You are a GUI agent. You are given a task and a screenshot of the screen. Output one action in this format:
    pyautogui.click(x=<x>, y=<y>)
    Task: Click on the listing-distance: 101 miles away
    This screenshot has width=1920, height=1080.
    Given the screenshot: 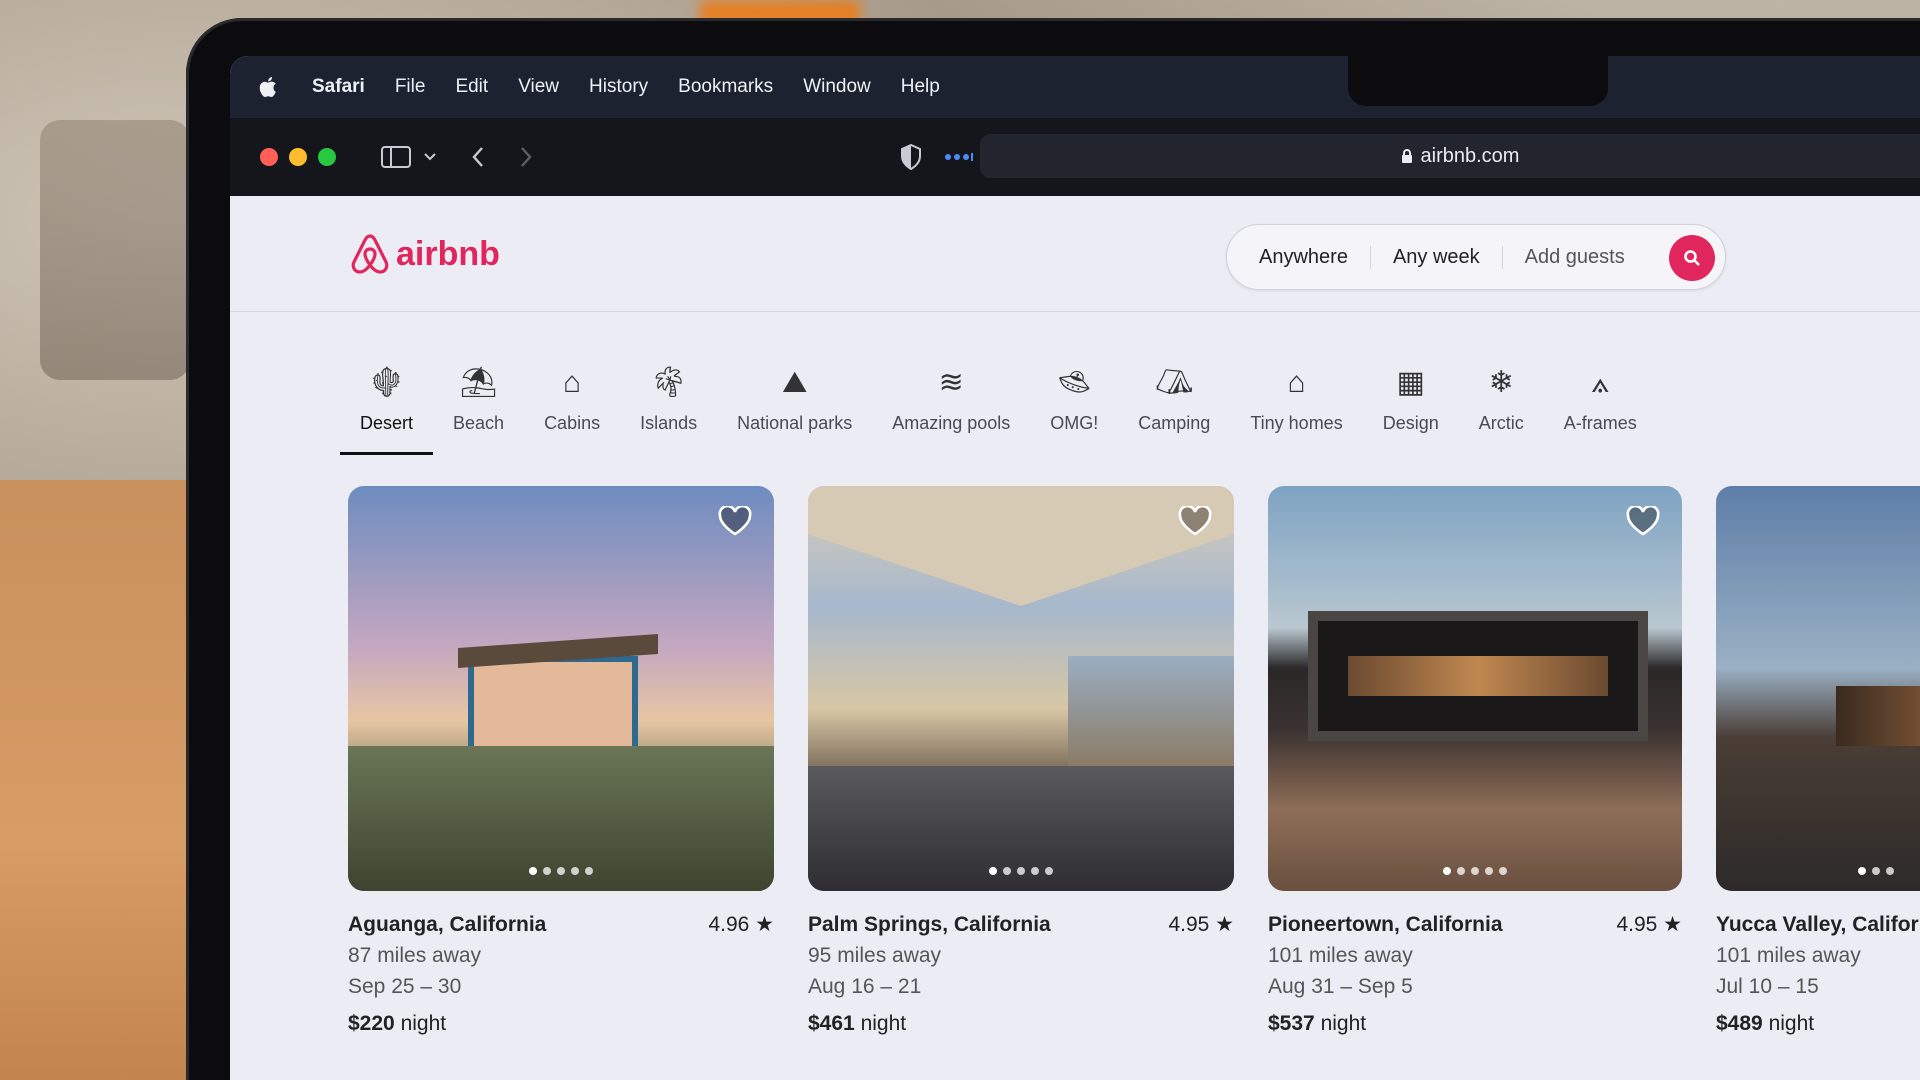 What is the action you would take?
    pyautogui.click(x=1340, y=955)
    